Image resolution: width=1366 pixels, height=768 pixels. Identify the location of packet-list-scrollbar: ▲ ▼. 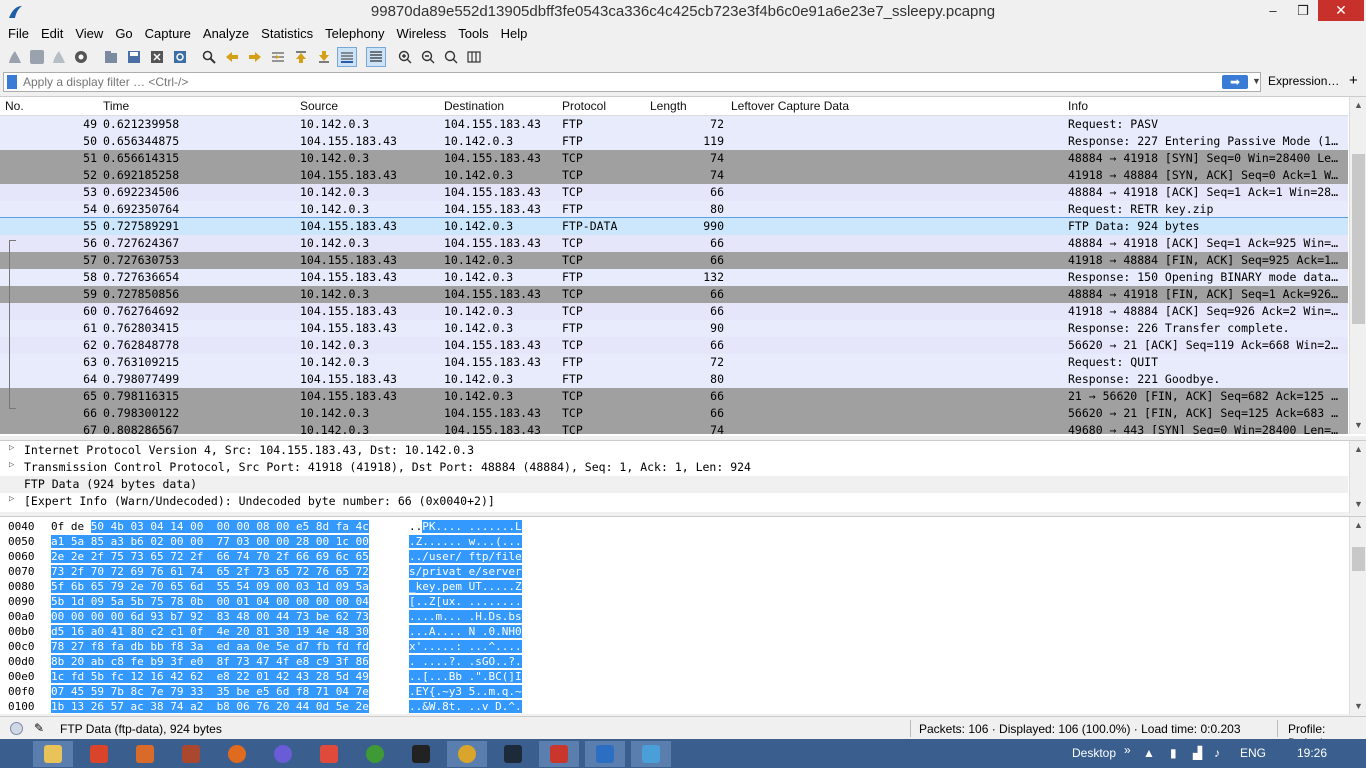
(1357, 265).